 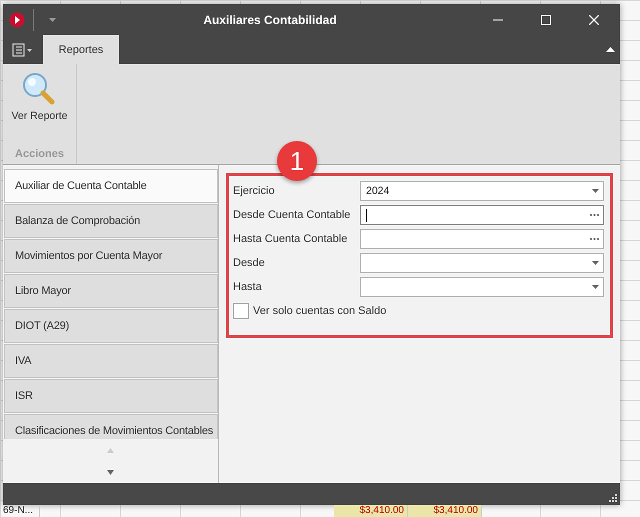 What do you see at coordinates (292, 215) in the screenshot?
I see `field-label: Desde Cuenta Contable` at bounding box center [292, 215].